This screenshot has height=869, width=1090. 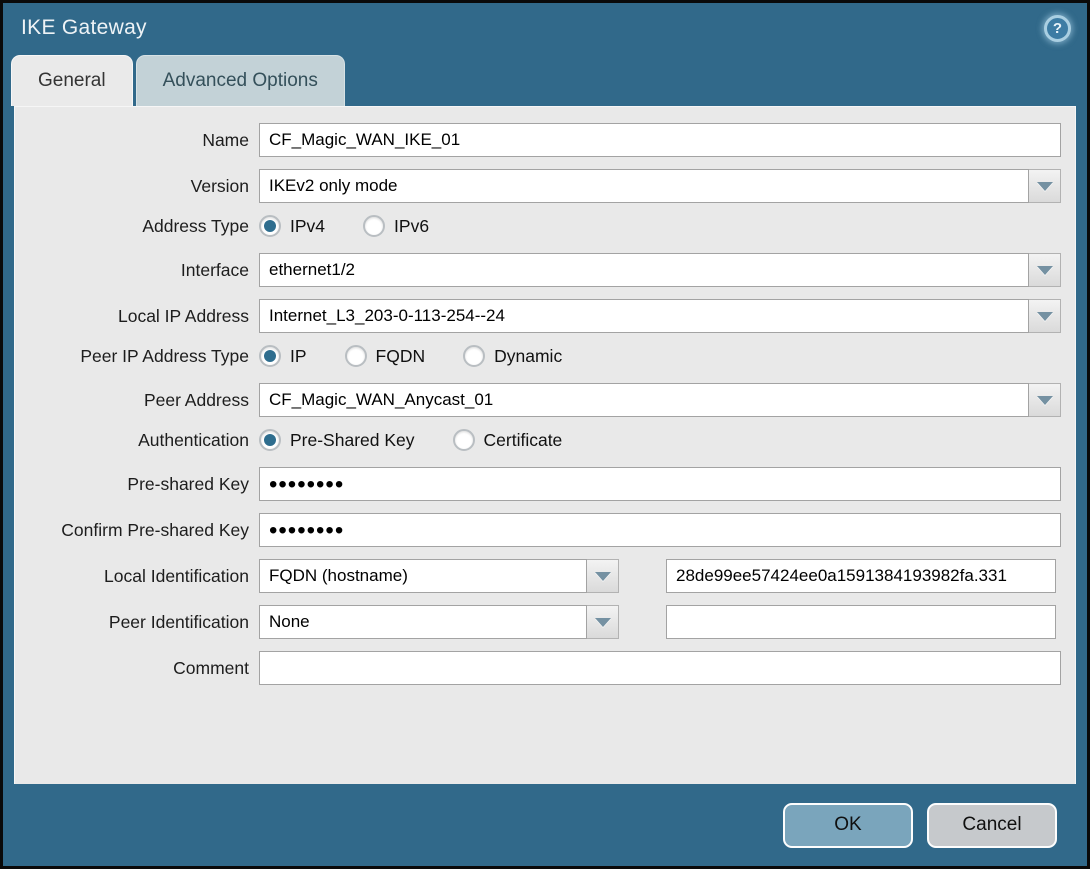 What do you see at coordinates (644, 186) in the screenshot?
I see `version-input` at bounding box center [644, 186].